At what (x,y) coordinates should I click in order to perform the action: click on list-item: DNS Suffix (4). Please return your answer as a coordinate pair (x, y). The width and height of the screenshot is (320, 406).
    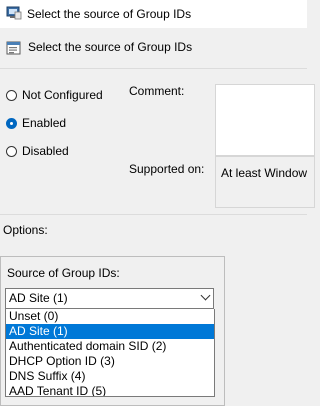
    Looking at the image, I should click on (110, 376).